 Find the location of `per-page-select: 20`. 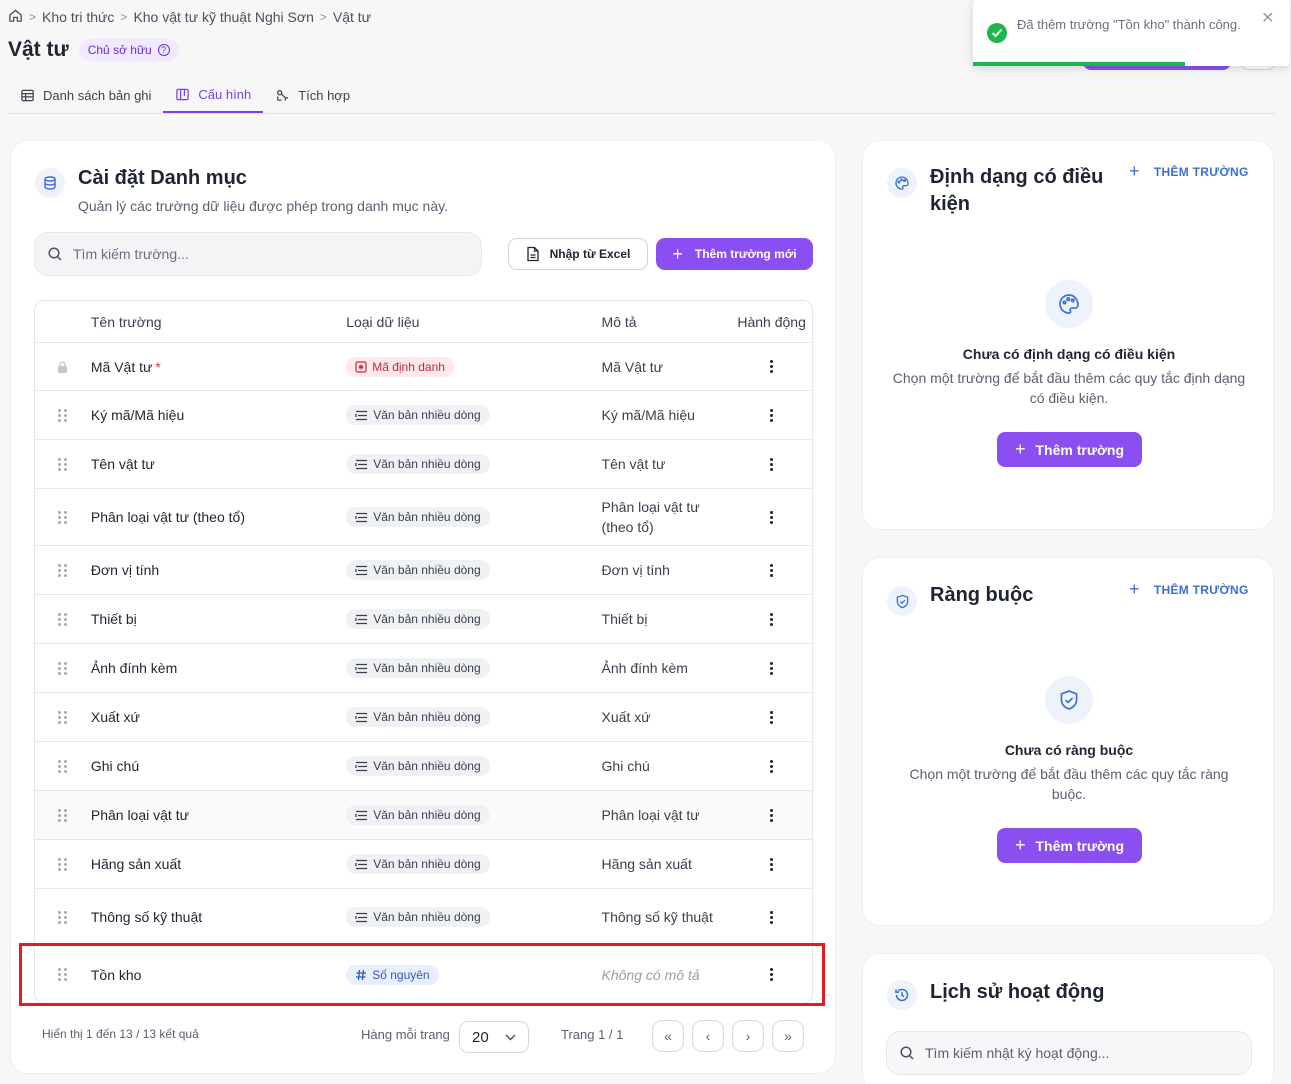

per-page-select: 20 is located at coordinates (494, 1037).